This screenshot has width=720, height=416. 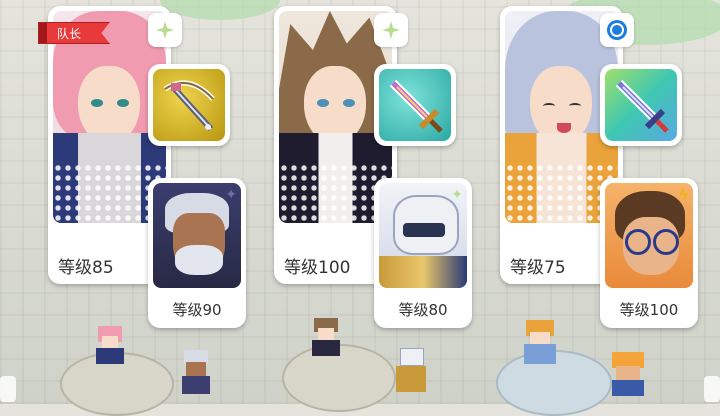 What do you see at coordinates (617, 30) in the screenshot?
I see `target-icon` at bounding box center [617, 30].